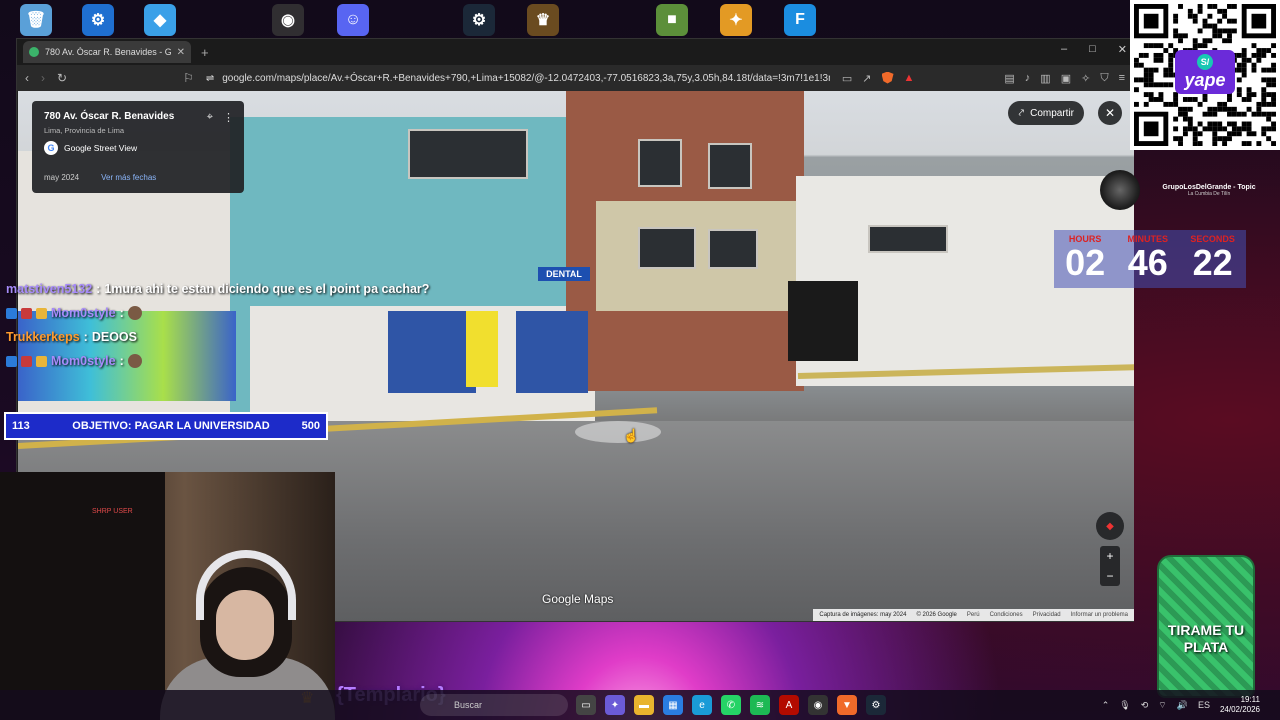 The width and height of the screenshot is (1280, 720). I want to click on zoom-in-button: +, so click(1109, 556).